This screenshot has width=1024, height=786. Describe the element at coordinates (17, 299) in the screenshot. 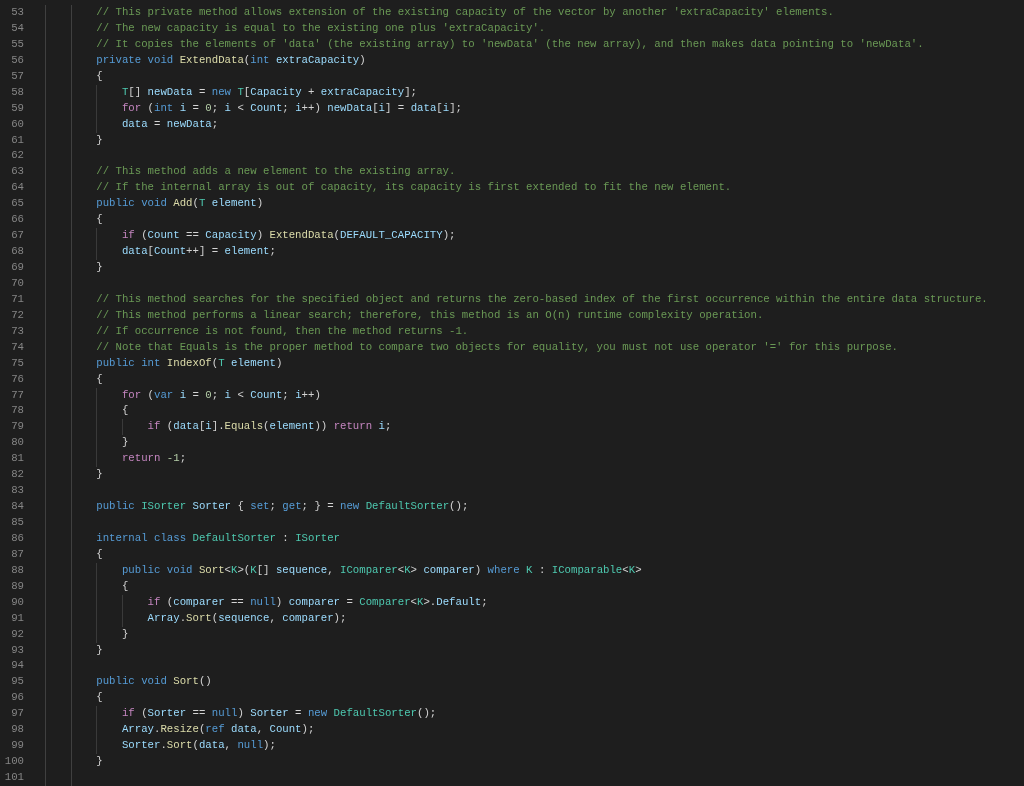

I see `line-number: 71` at that location.